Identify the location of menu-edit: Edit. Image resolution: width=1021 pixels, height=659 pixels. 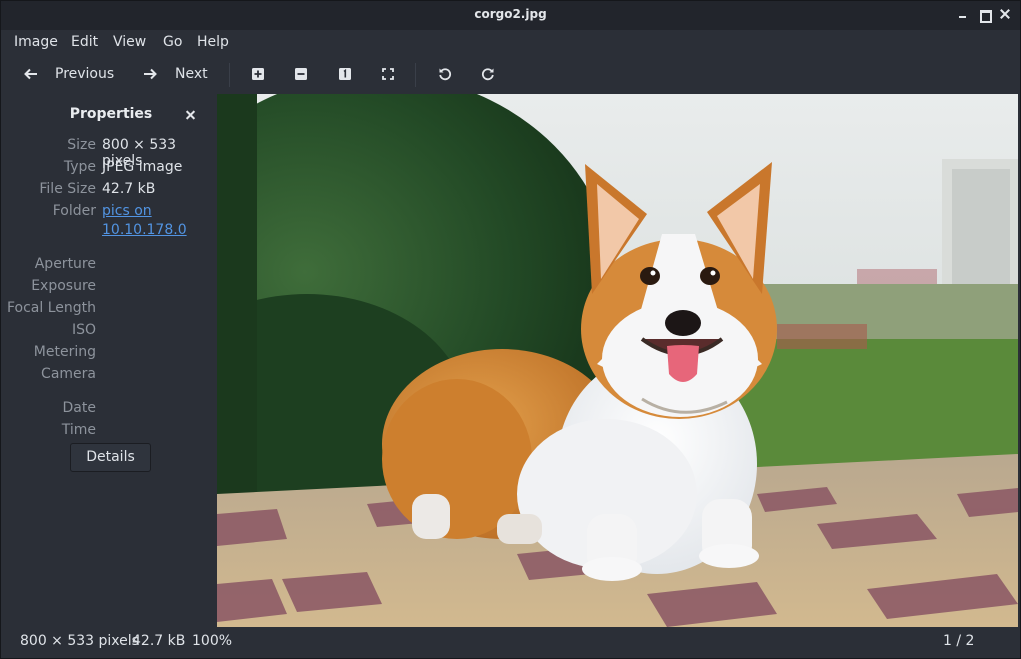
(84, 42).